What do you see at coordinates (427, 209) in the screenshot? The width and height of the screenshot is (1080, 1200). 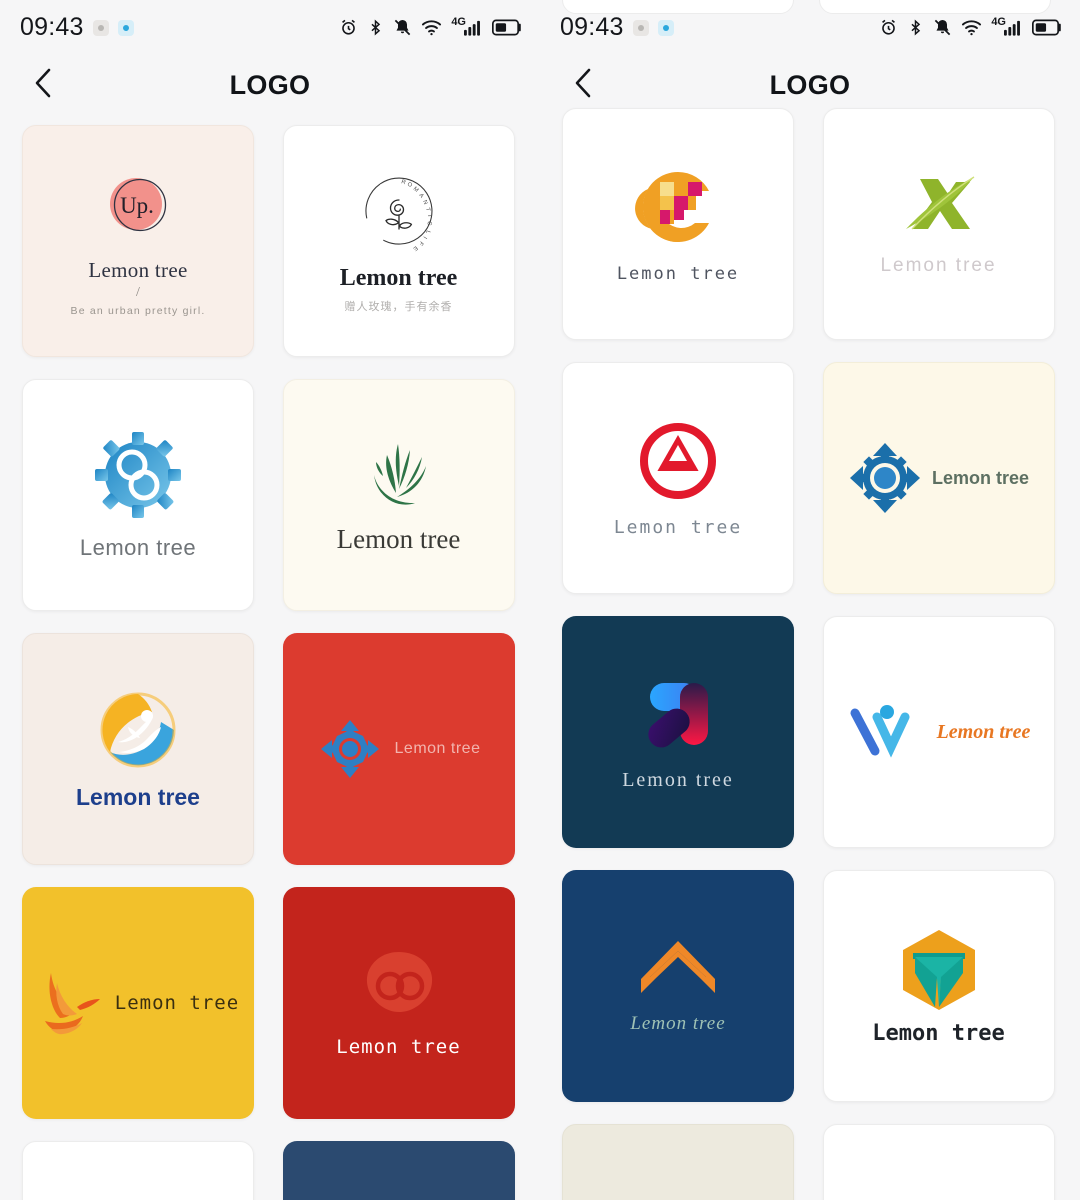 I see `svg-text: T` at bounding box center [427, 209].